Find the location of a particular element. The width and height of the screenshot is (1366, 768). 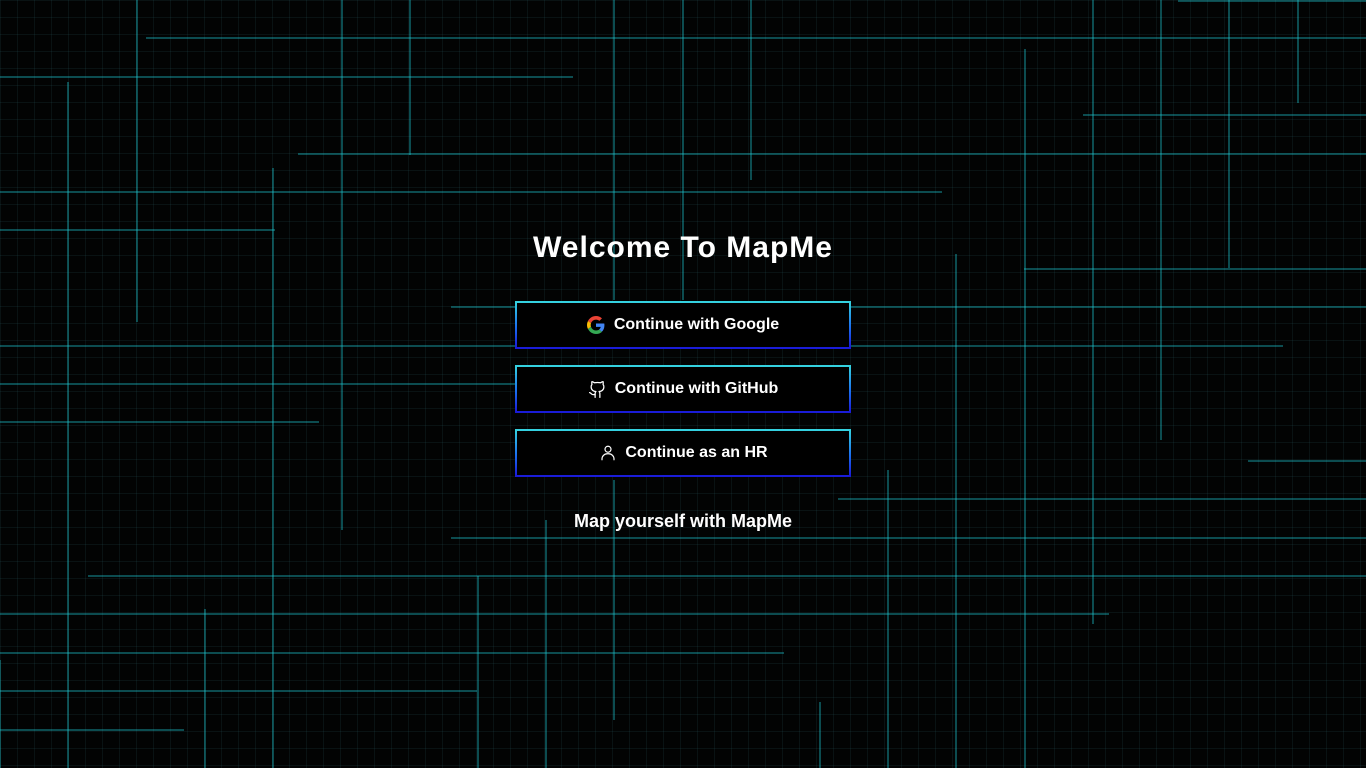

github-icon is located at coordinates (597, 389).